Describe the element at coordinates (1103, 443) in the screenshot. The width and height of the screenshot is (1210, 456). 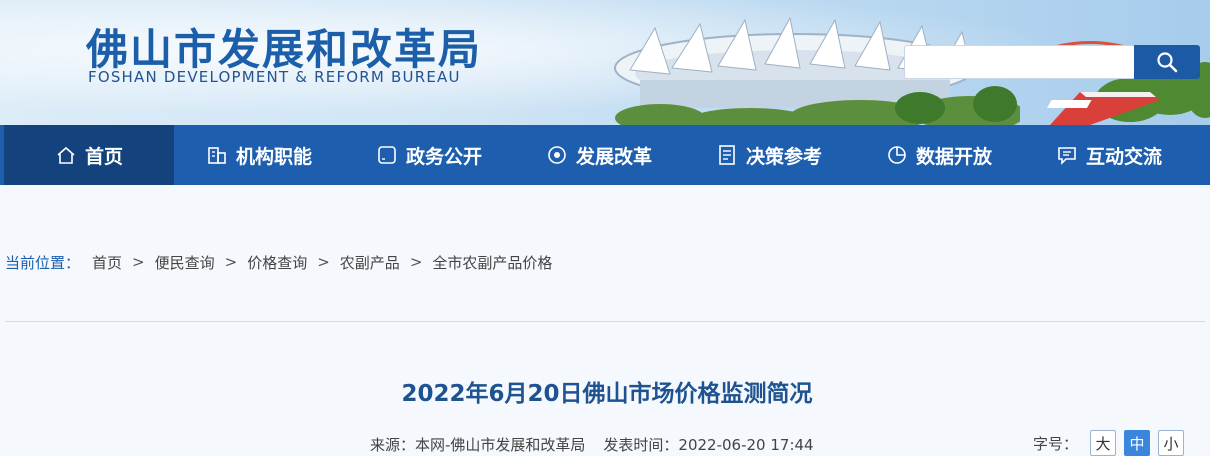
I see `font-size-large-button: 大` at that location.